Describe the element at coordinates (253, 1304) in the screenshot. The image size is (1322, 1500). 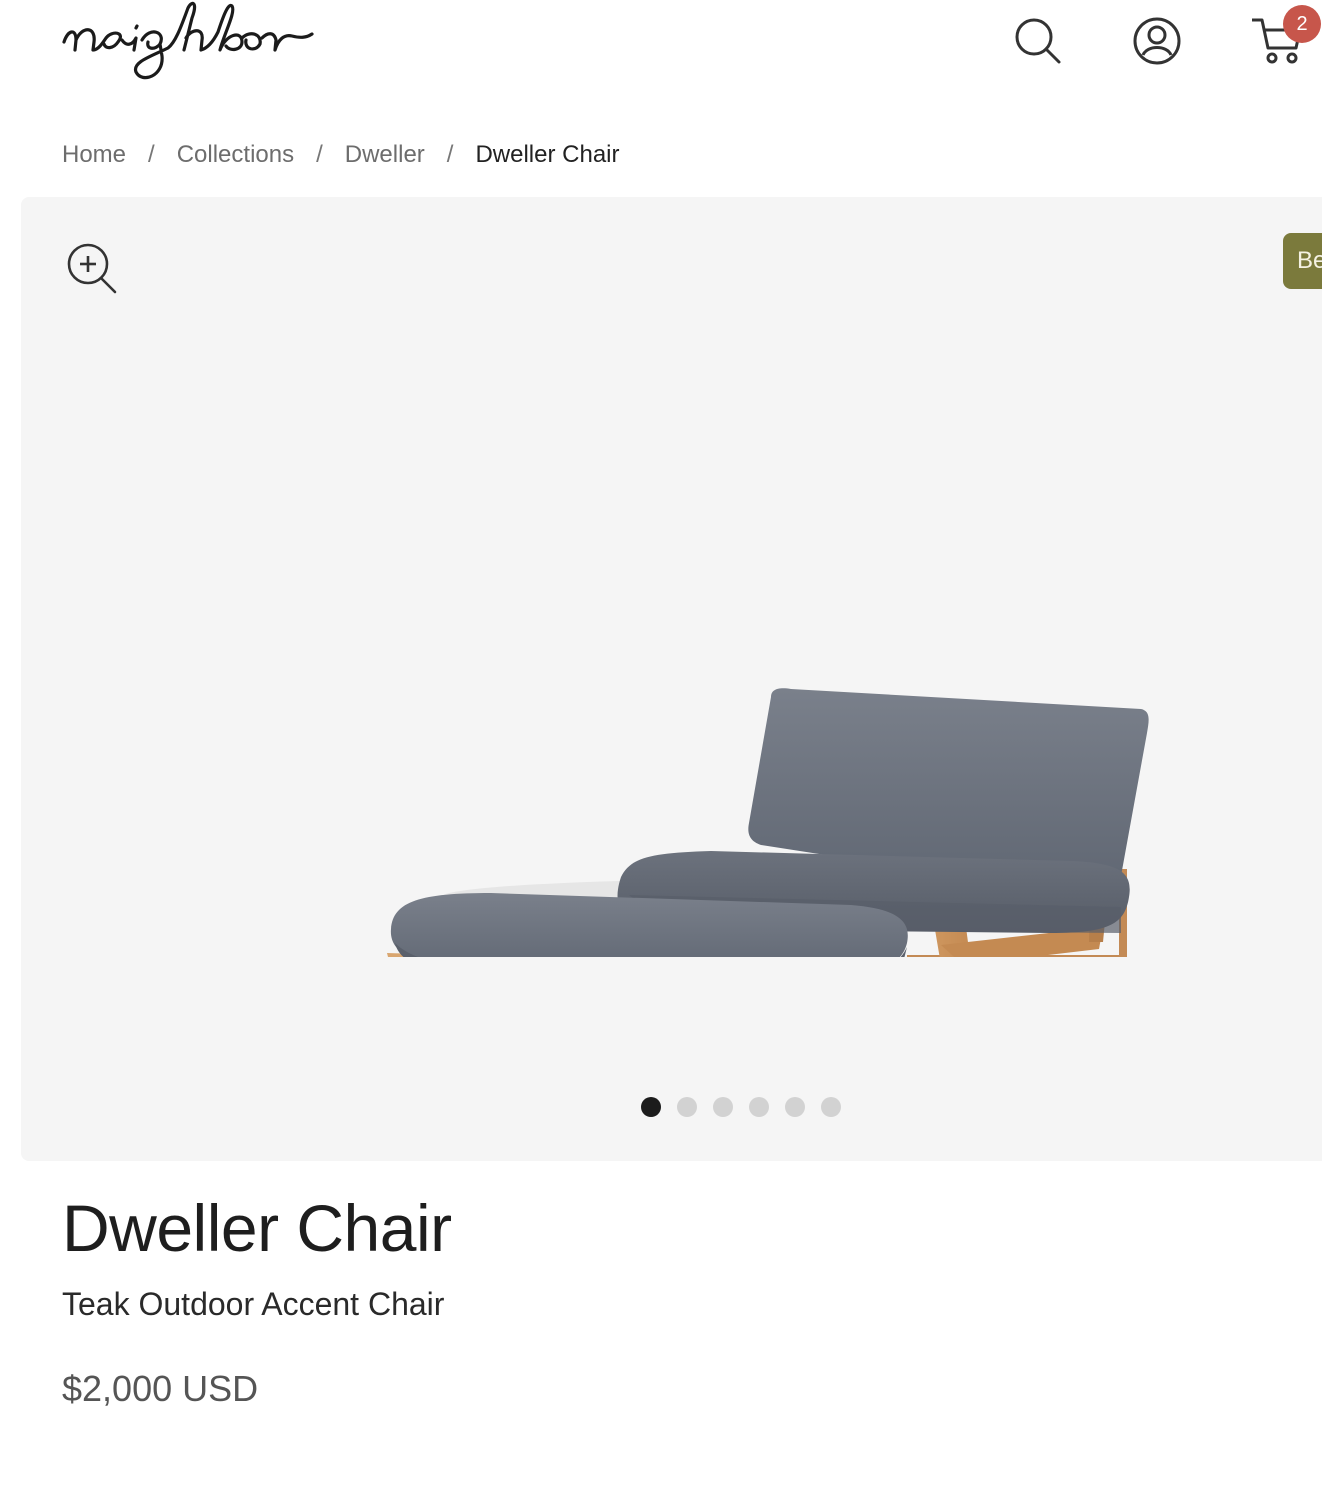
I see `product-subtitle: Teak Outdoor Accent Chair` at that location.